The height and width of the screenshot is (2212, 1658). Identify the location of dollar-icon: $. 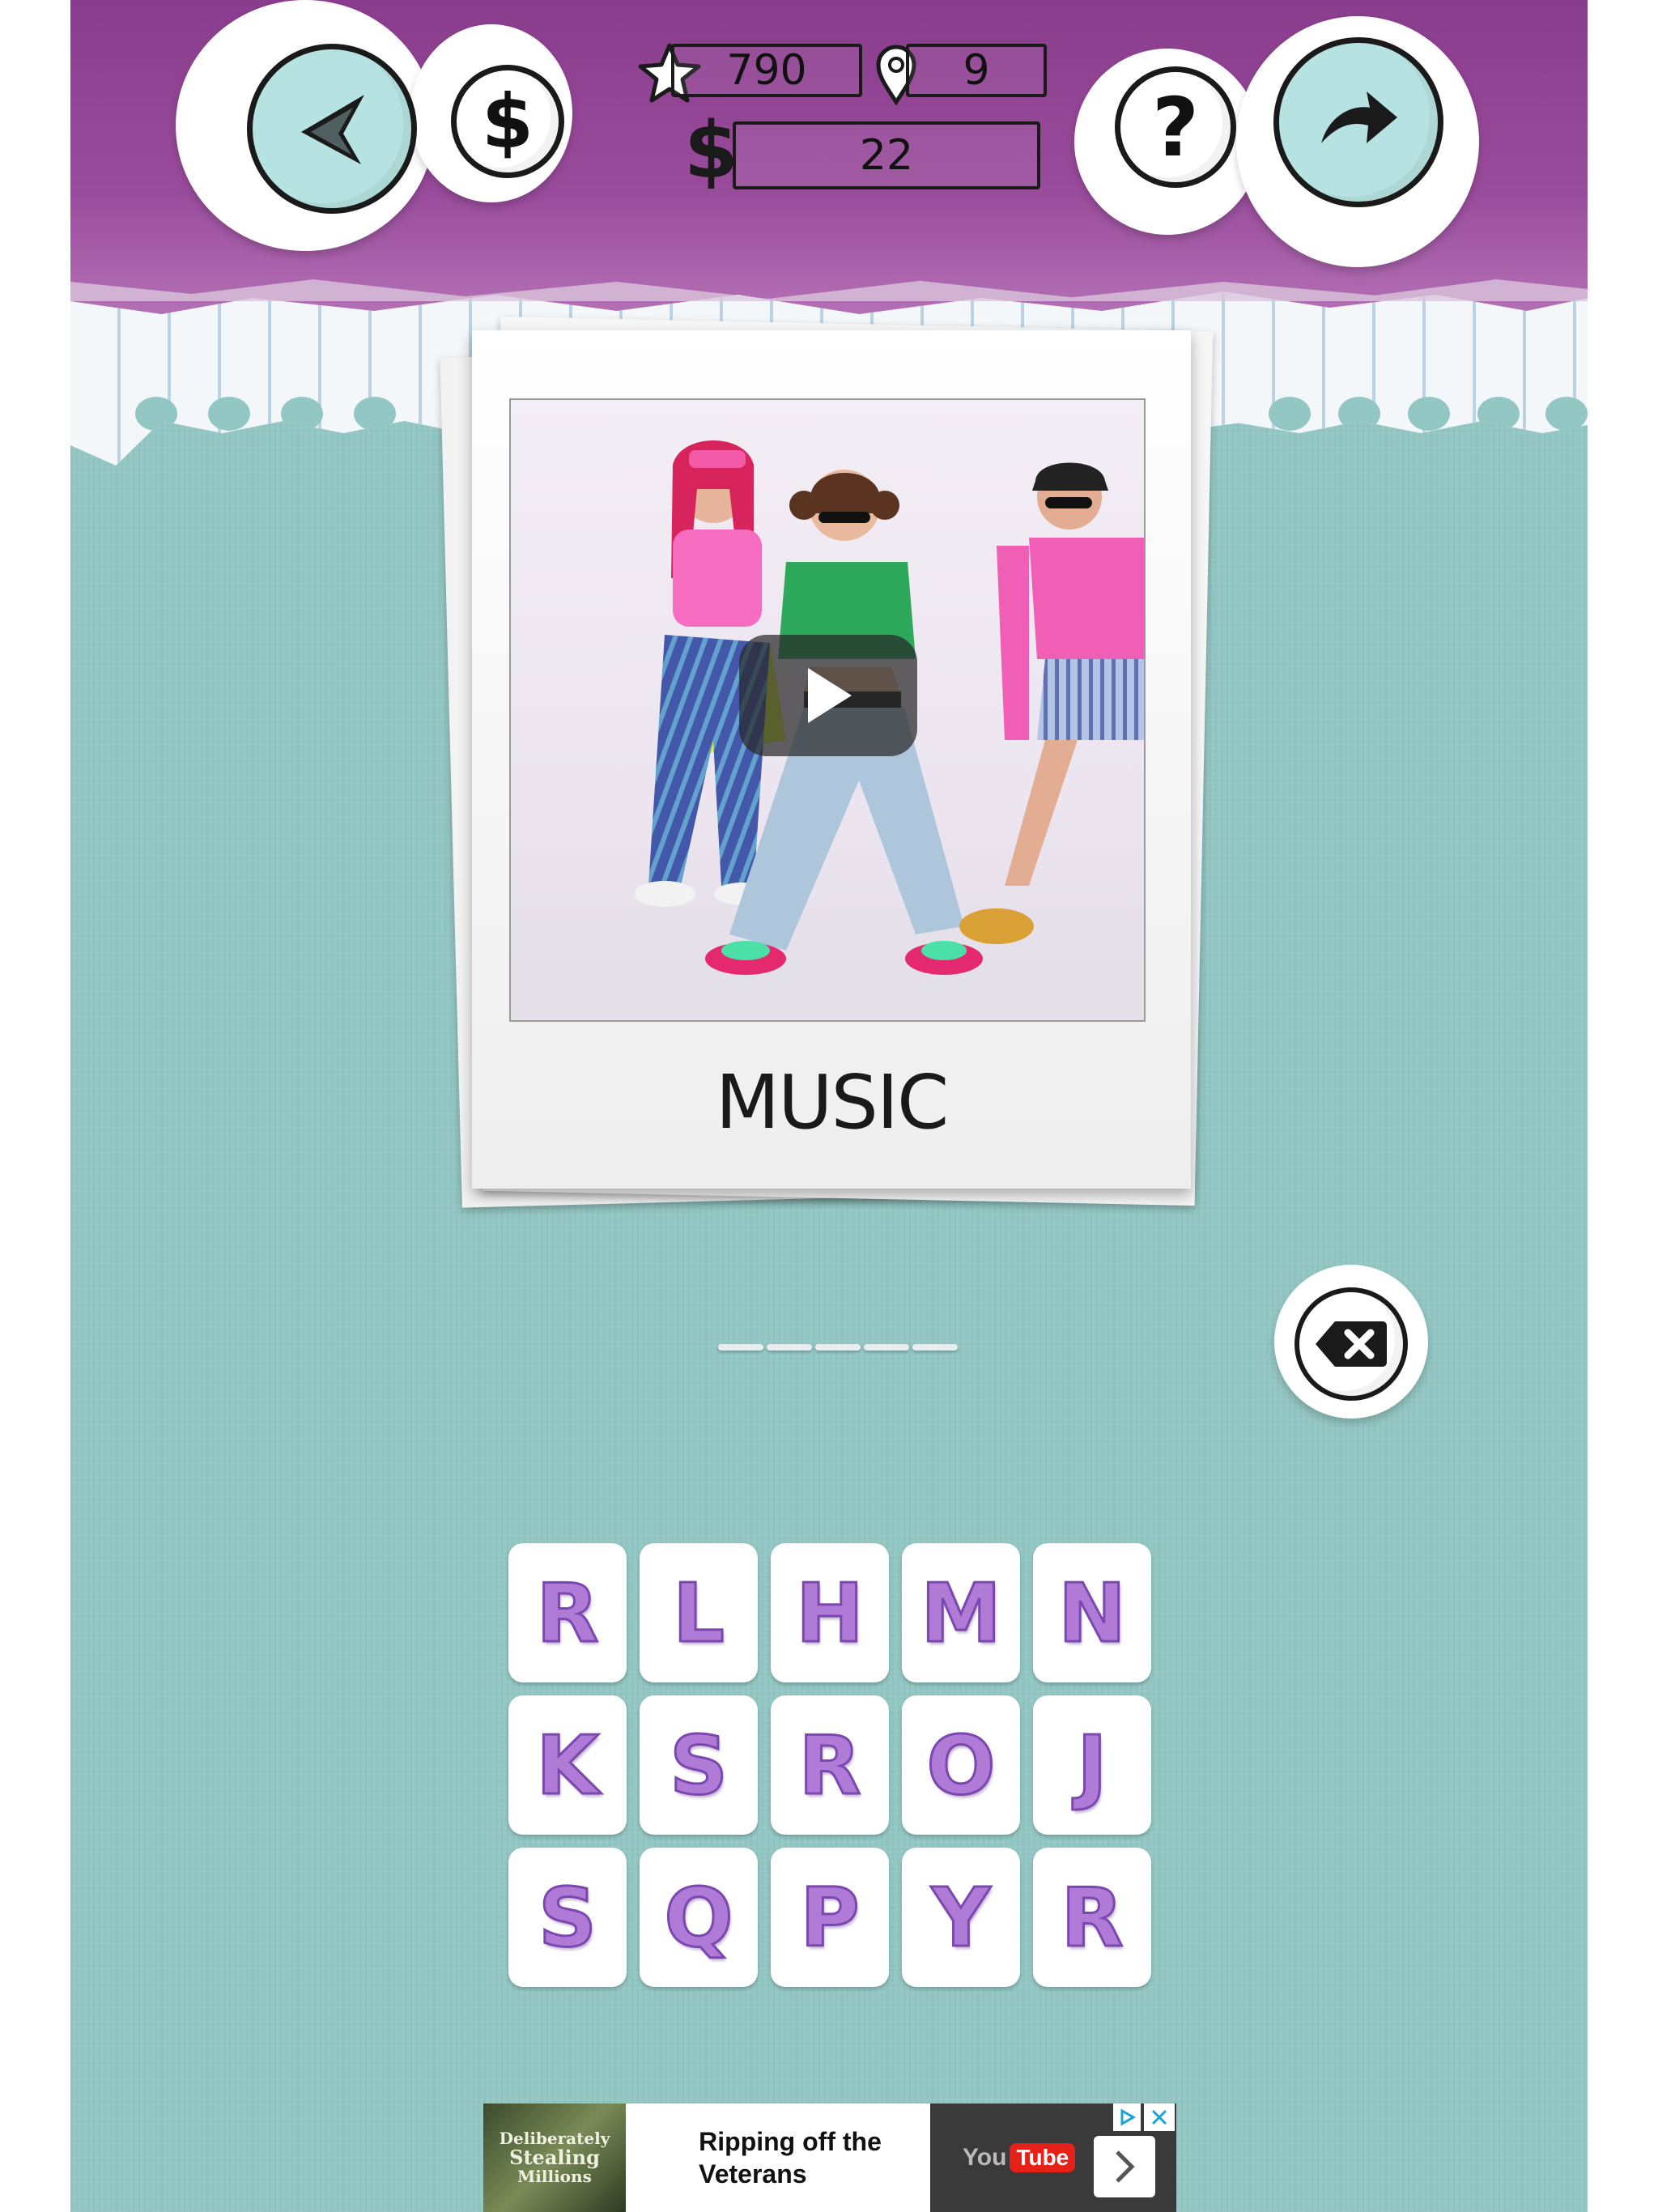
(507, 122).